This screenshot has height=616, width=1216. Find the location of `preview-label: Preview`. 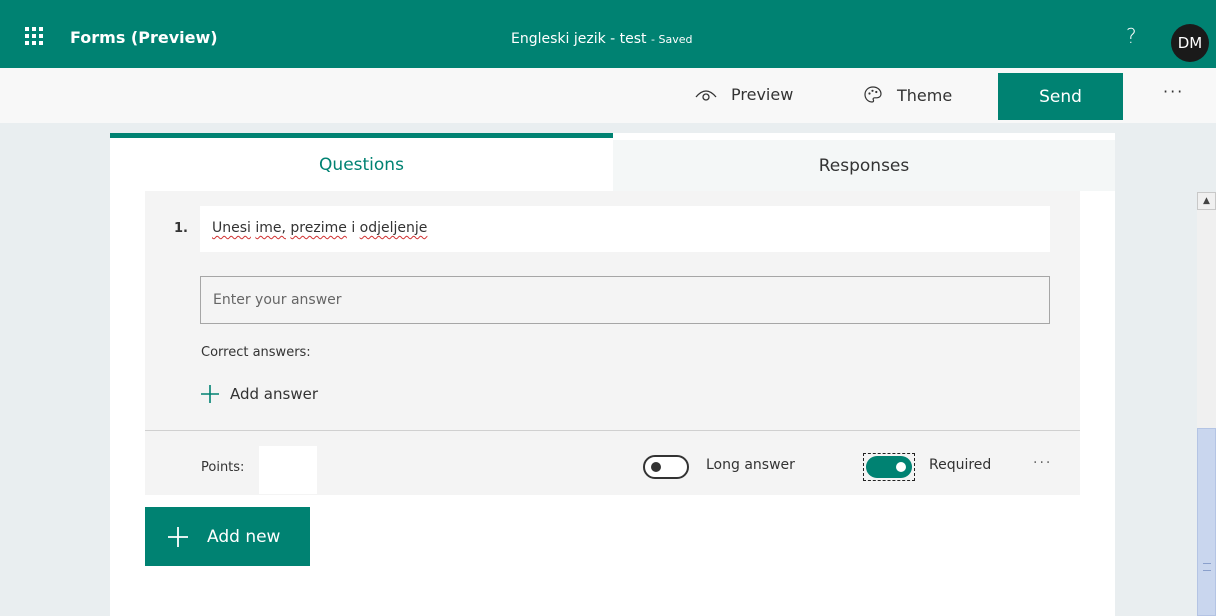

preview-label: Preview is located at coordinates (762, 94).